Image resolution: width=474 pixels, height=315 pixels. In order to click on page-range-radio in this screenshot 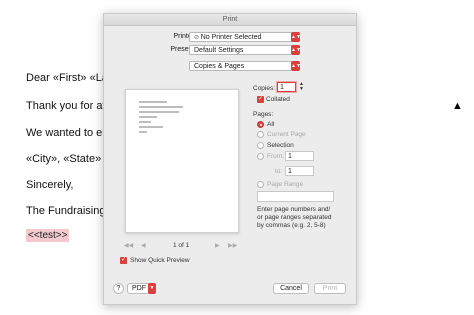, I will do `click(260, 184)`.